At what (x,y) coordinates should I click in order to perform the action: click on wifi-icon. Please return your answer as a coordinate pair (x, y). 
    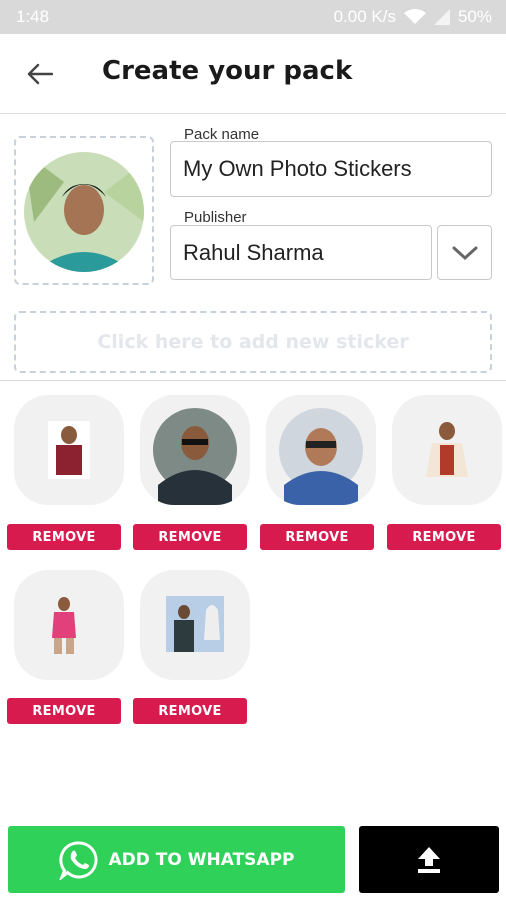
    Looking at the image, I should click on (414, 16).